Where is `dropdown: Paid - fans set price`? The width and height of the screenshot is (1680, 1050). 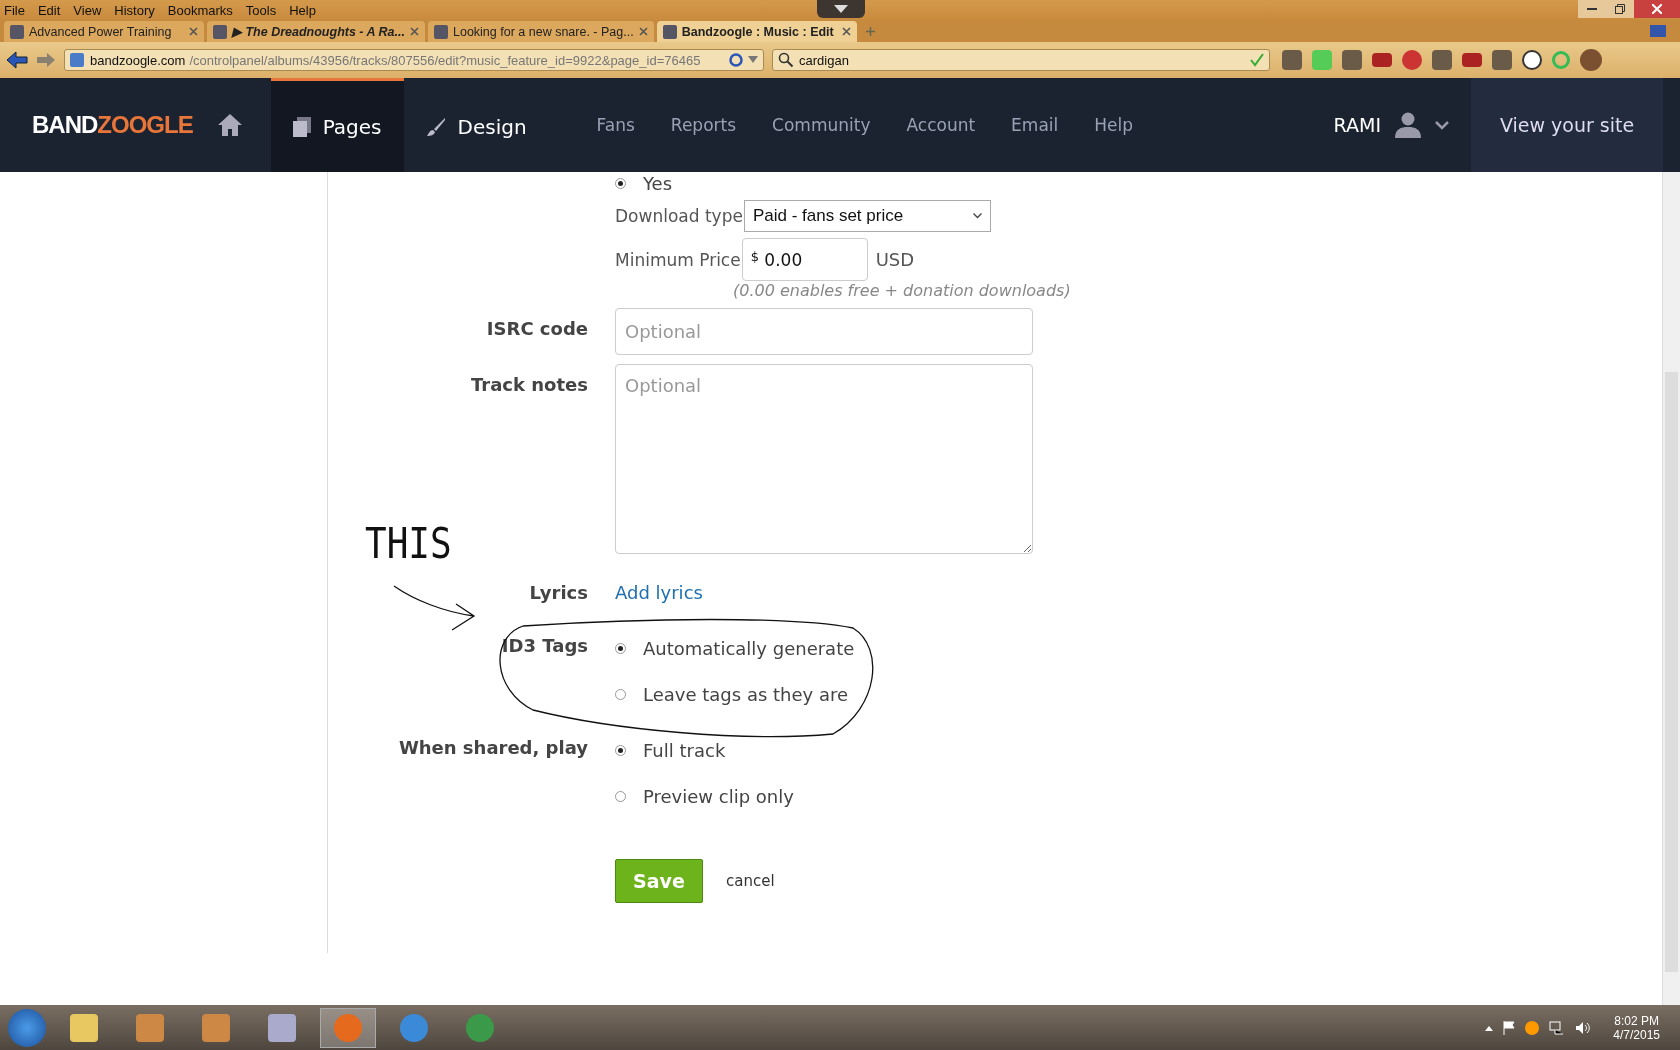
dropdown: Paid - fans set price is located at coordinates (867, 216).